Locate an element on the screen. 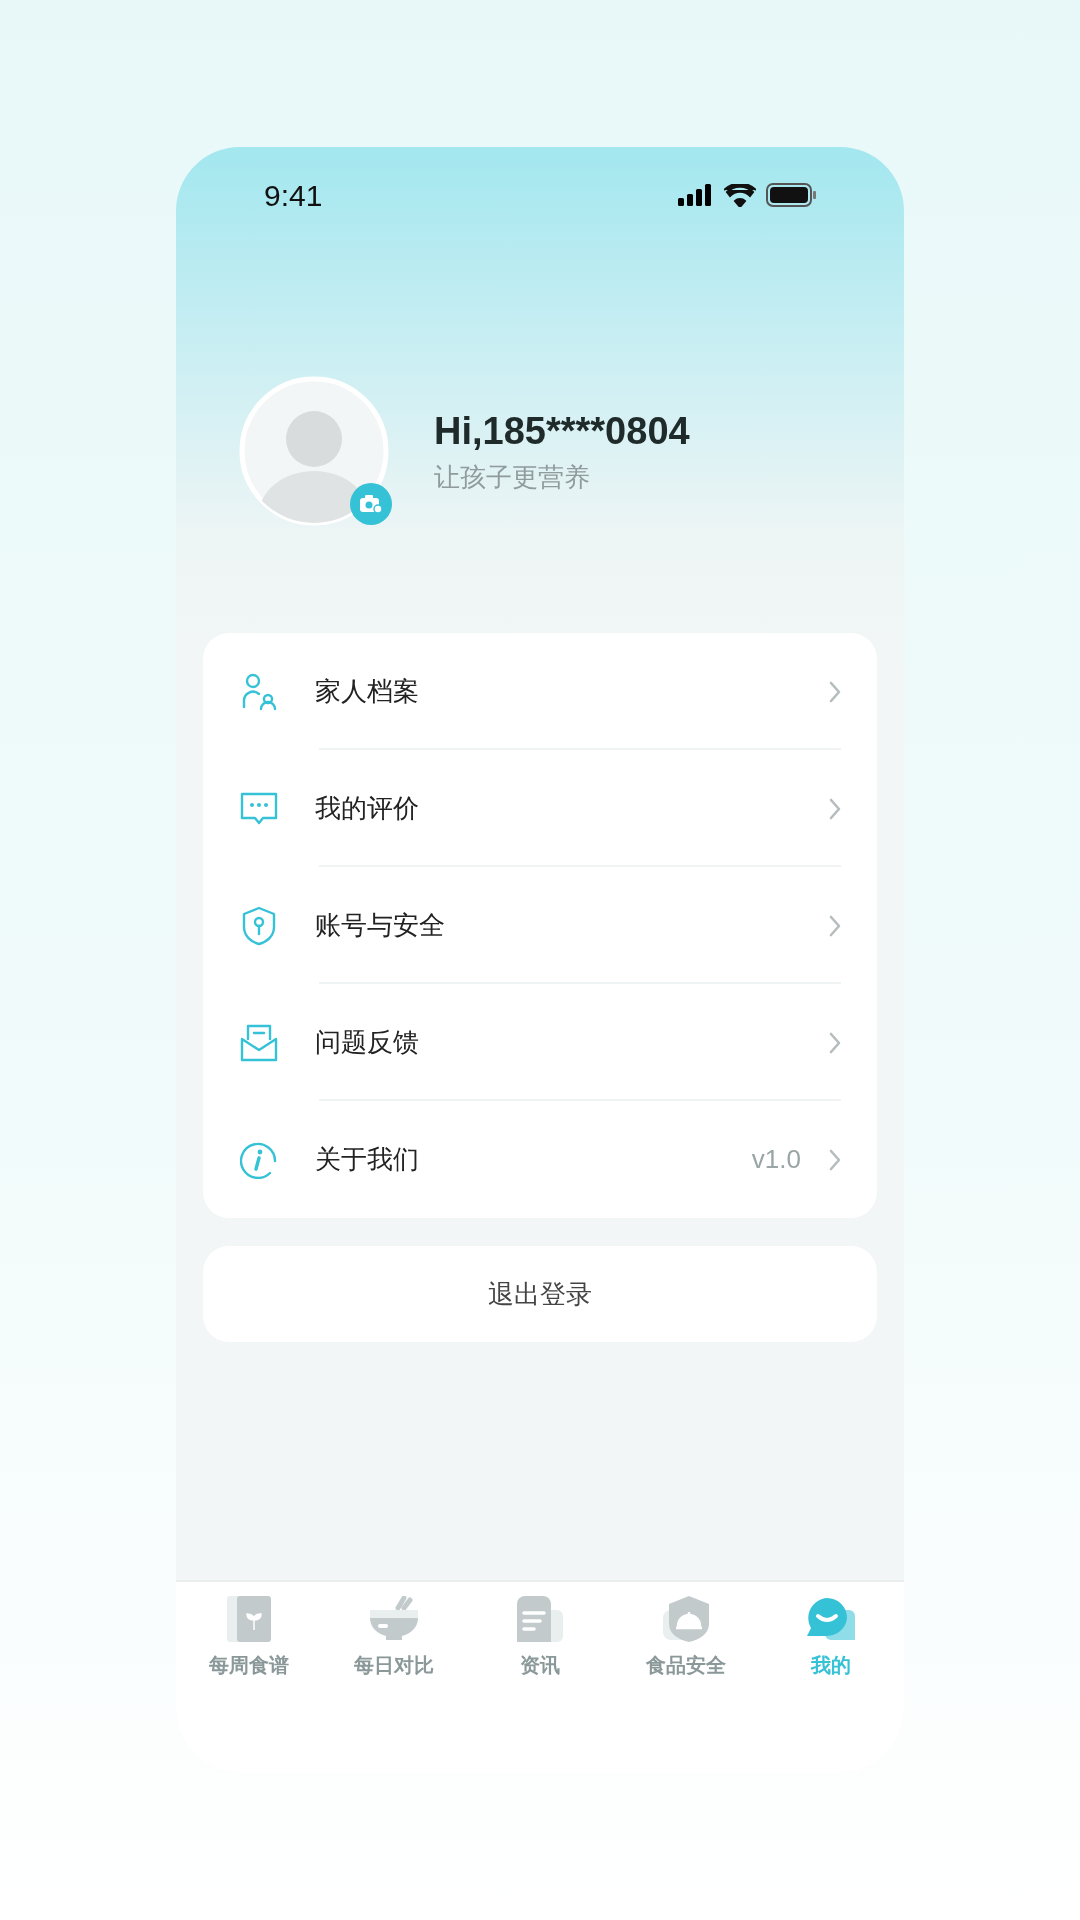 Image resolution: width=1080 pixels, height=1920 pixels. family-icon is located at coordinates (259, 691).